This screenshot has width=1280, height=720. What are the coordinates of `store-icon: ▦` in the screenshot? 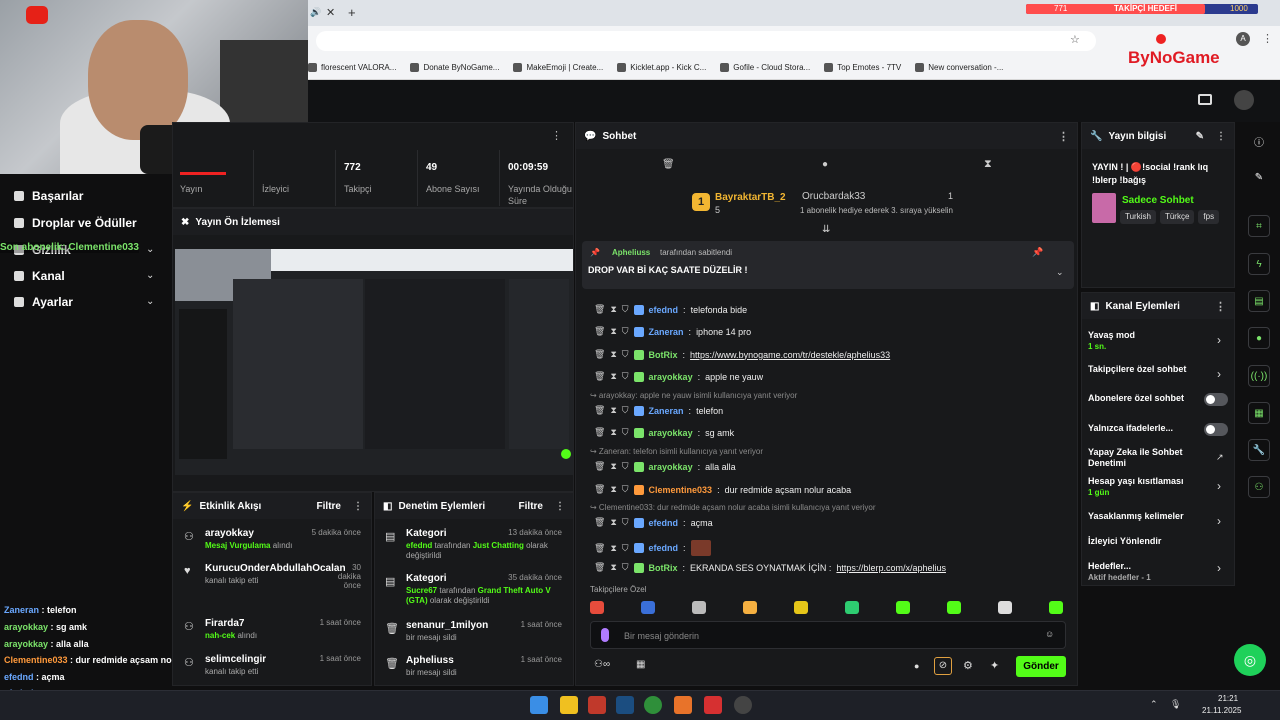 It's located at (640, 664).